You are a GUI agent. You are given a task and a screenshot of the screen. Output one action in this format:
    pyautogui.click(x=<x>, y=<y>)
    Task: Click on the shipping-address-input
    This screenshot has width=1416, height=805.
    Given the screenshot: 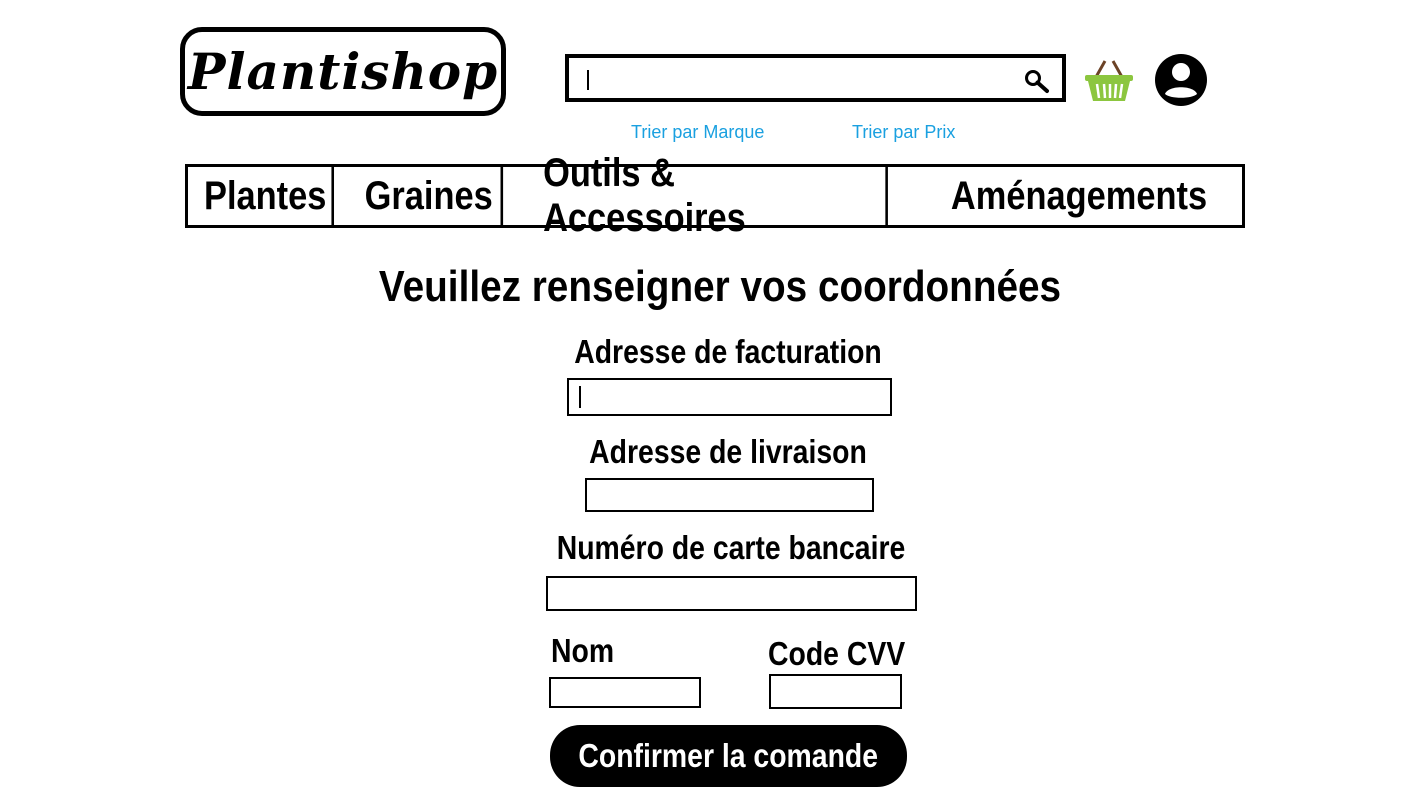 What is the action you would take?
    pyautogui.click(x=729, y=495)
    